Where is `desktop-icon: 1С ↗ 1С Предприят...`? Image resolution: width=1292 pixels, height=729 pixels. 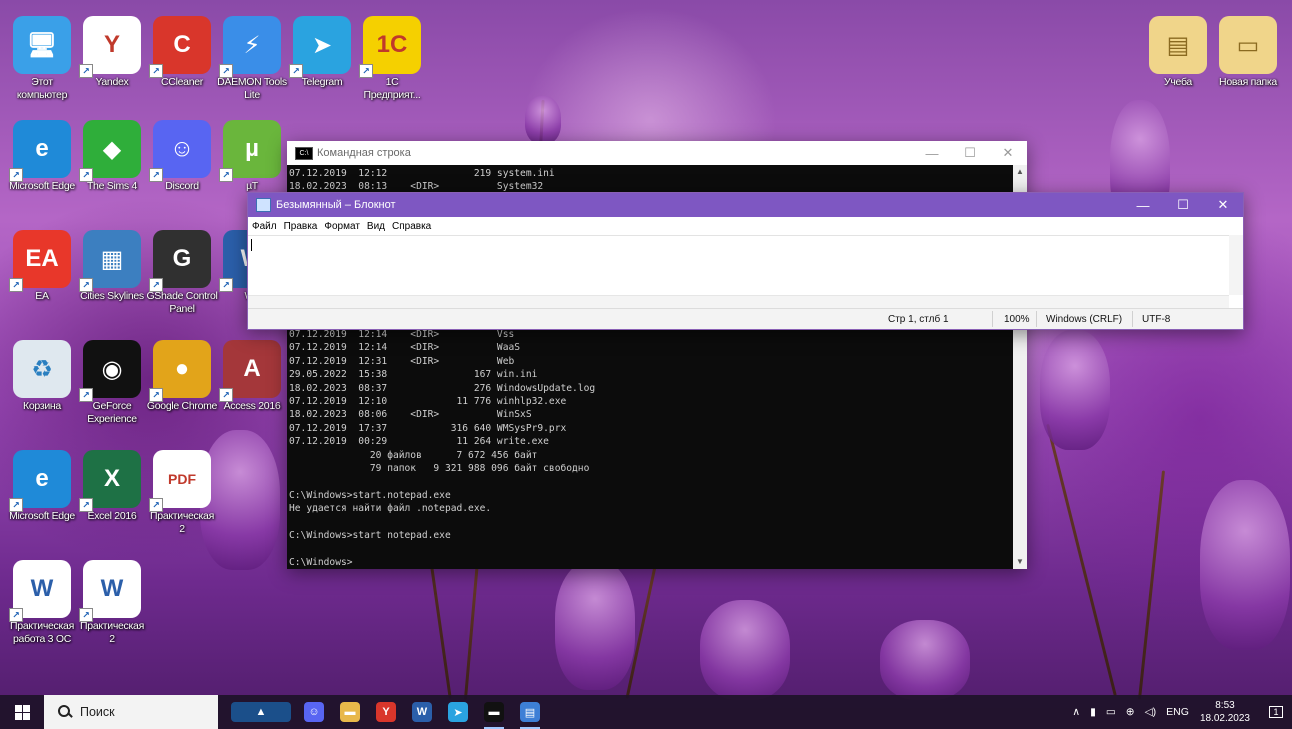
desktop-icon: 1С ↗ 1С Предприят... is located at coordinates (392, 59).